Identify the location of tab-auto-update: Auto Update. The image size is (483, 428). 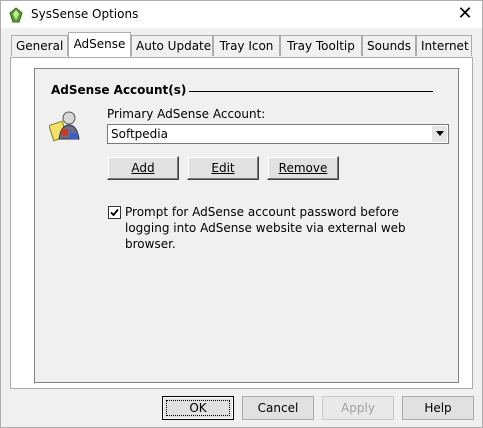
(172, 45).